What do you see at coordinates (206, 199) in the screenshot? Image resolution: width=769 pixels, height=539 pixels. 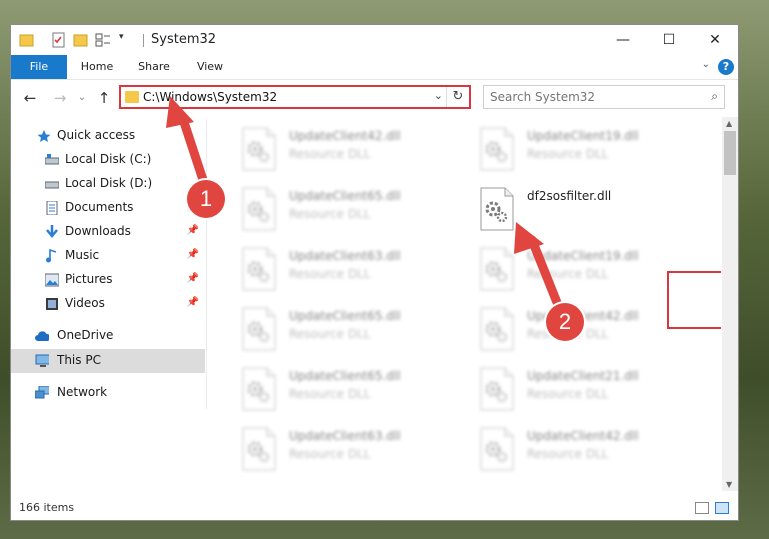 I see `annotation-badge-1: 1` at bounding box center [206, 199].